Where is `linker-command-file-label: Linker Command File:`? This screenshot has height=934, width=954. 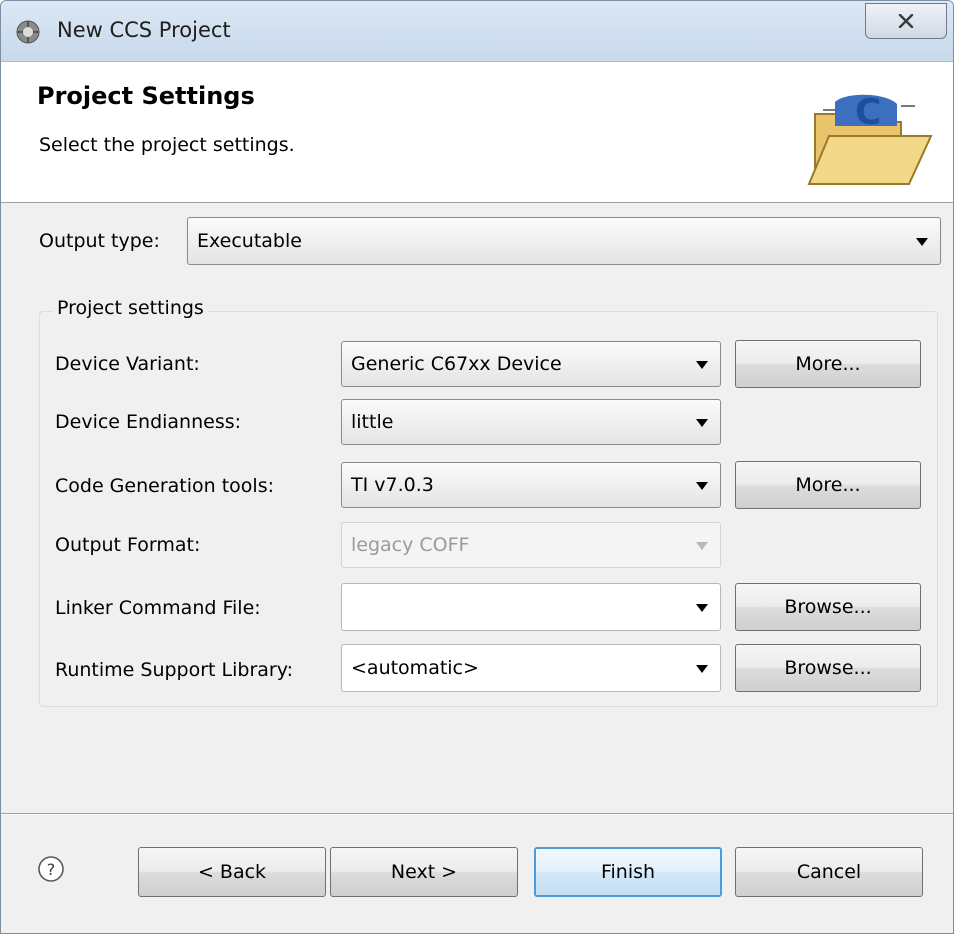
linker-command-file-label: Linker Command File: is located at coordinates (158, 608).